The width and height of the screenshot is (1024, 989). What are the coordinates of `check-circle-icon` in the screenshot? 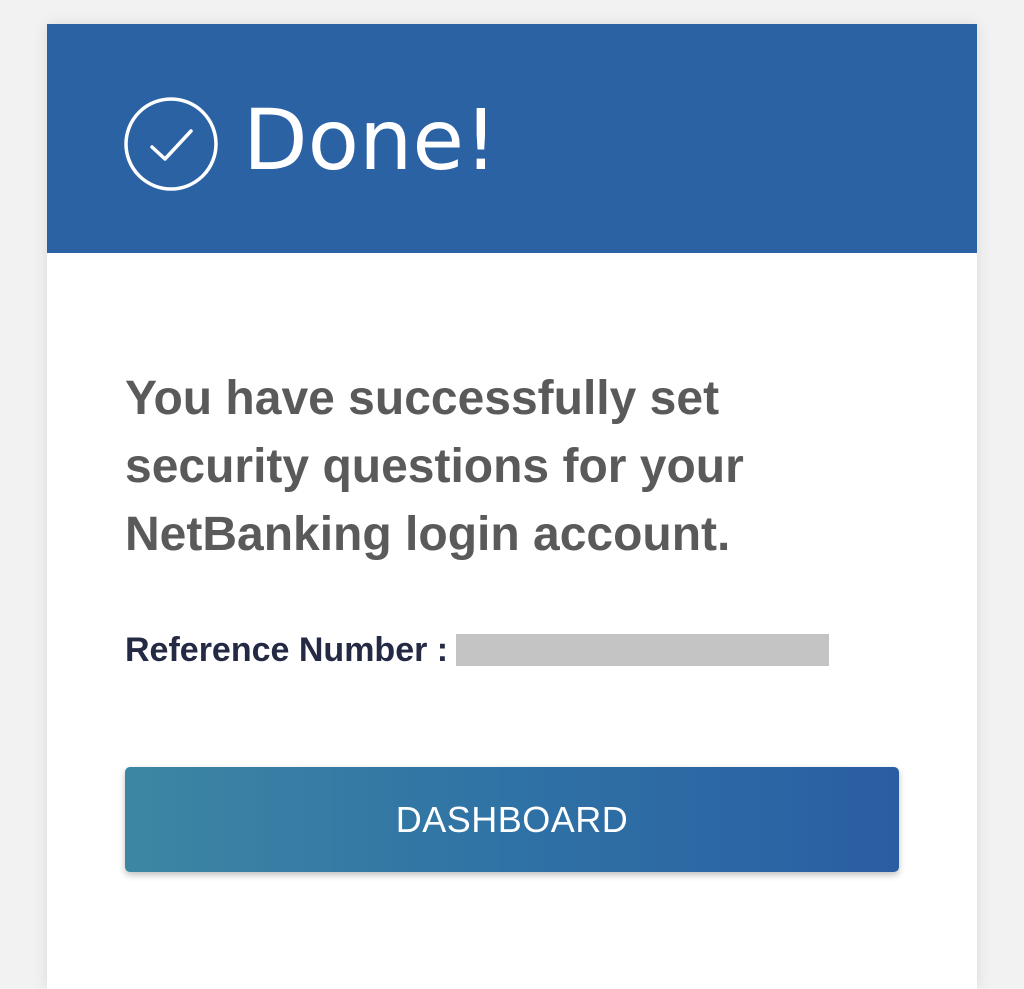 It's located at (171, 144).